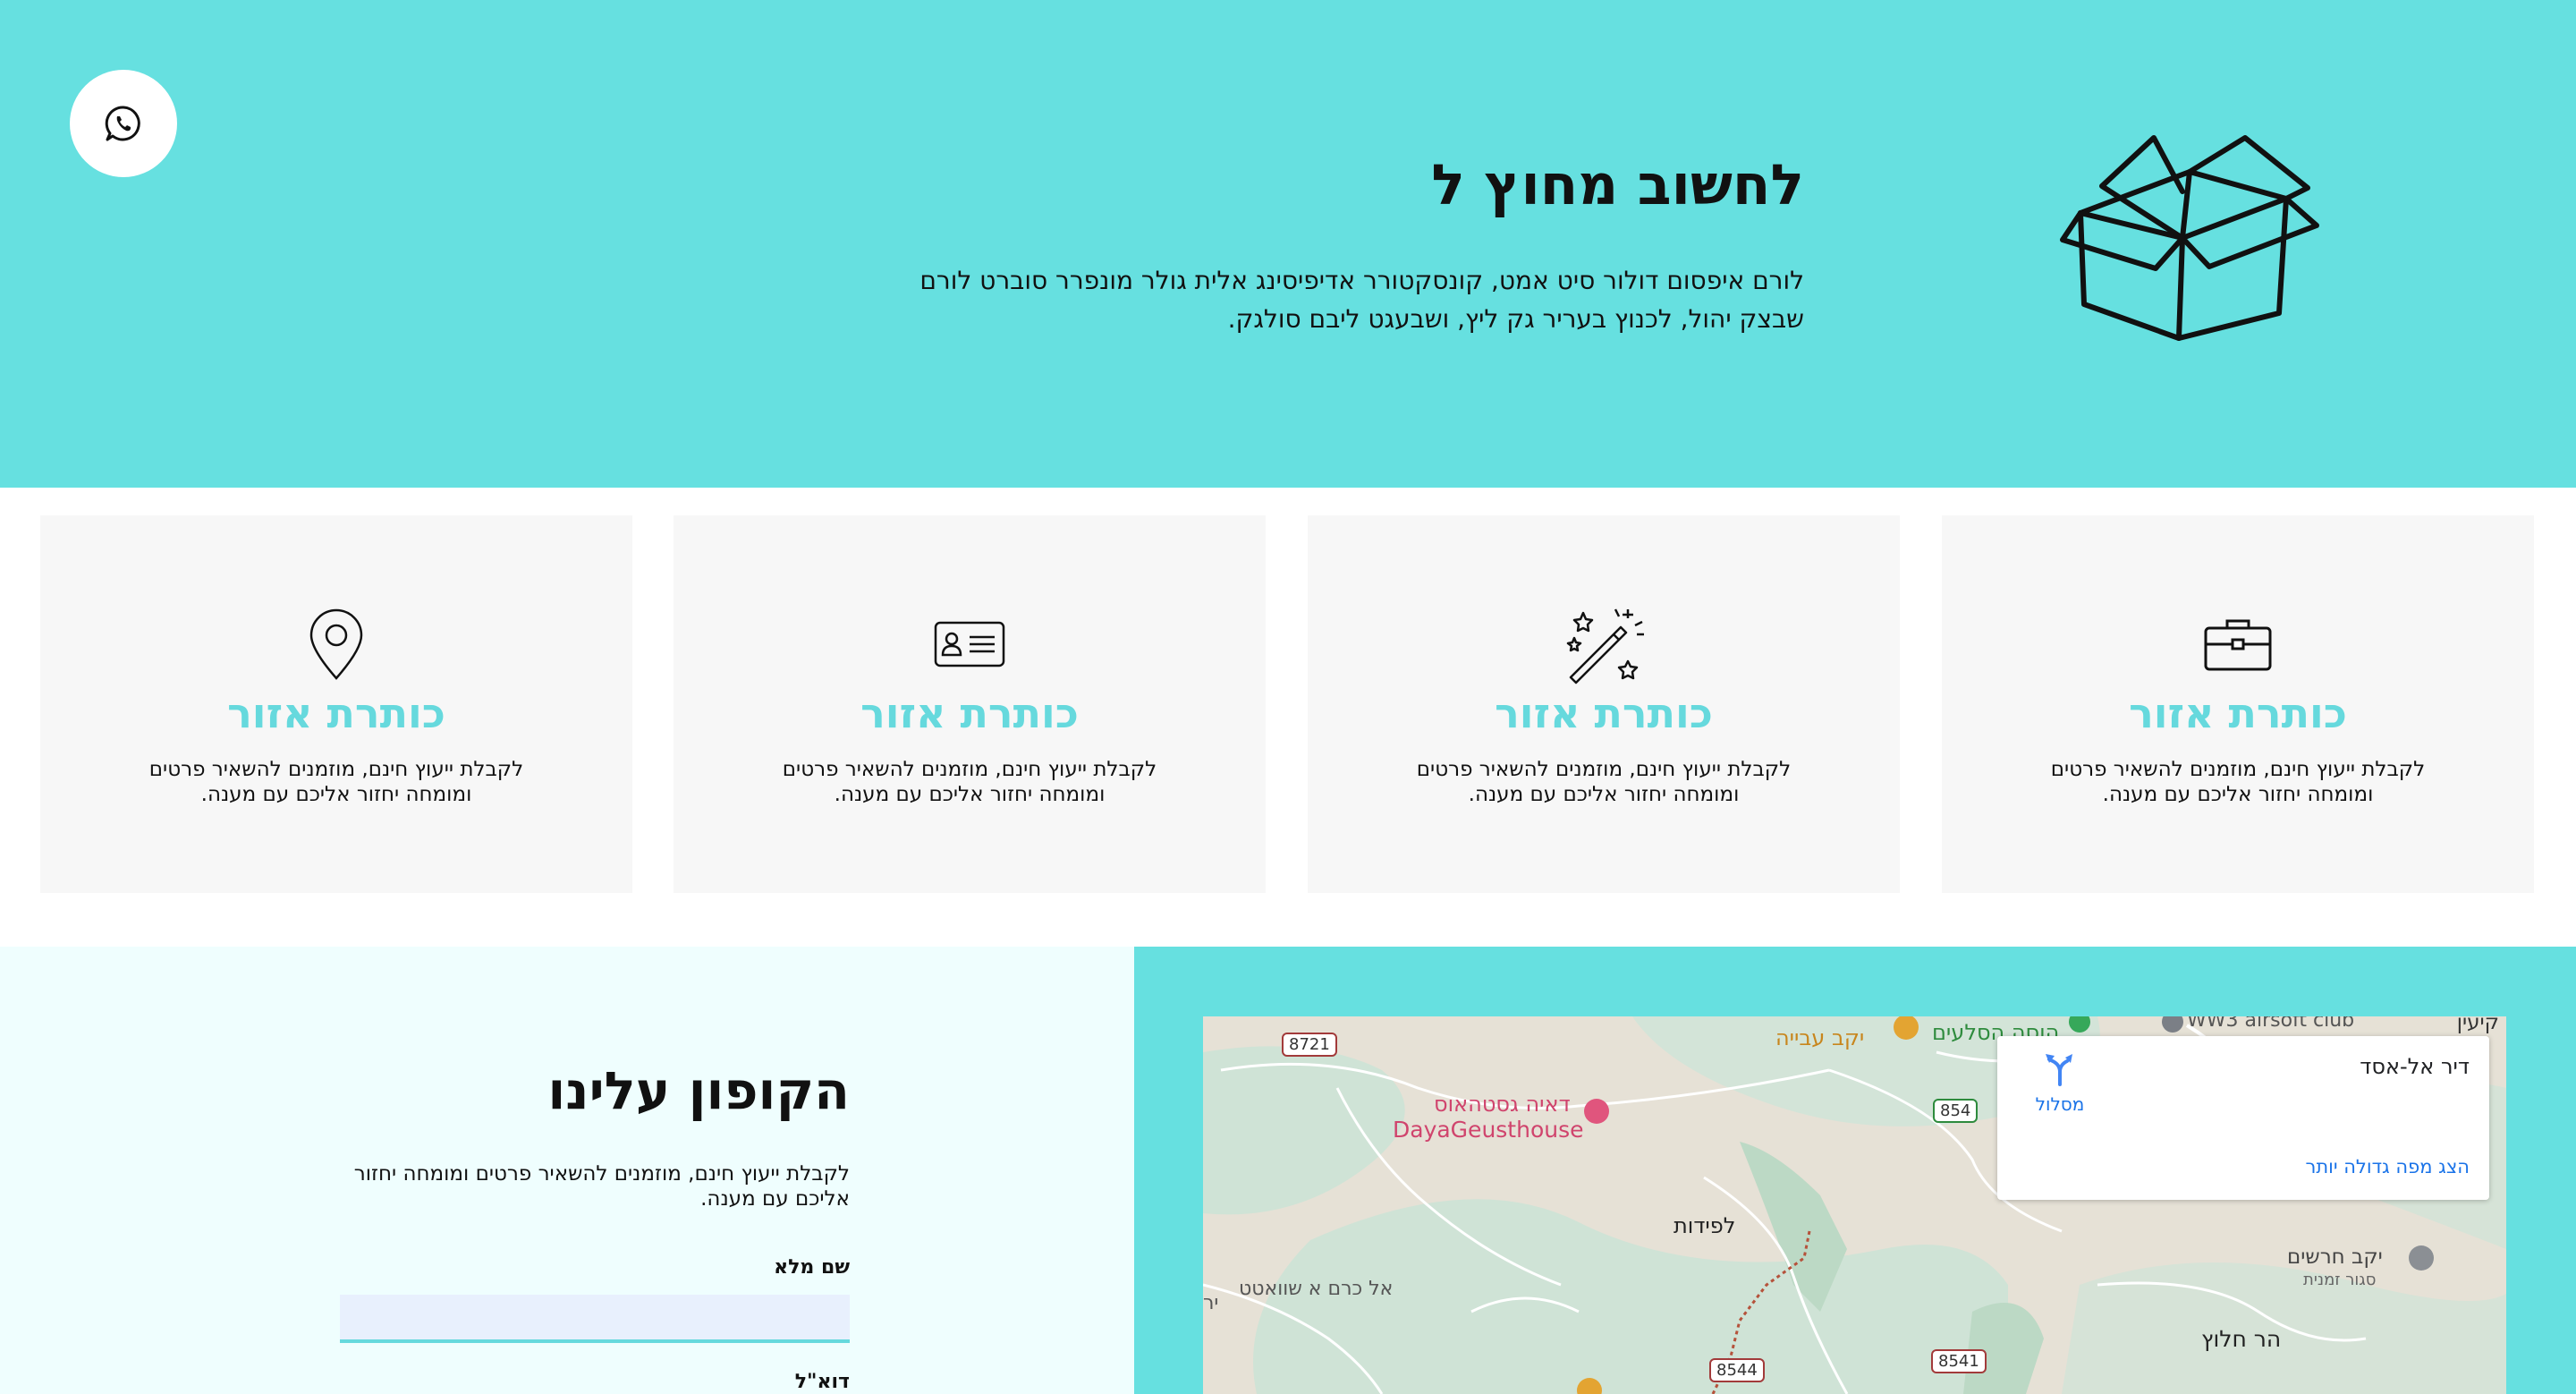 The height and width of the screenshot is (1394, 2576). Describe the element at coordinates (1488, 1130) in the screenshot. I see `map-label-guesthouse-en: DayaGeusthouse` at that location.